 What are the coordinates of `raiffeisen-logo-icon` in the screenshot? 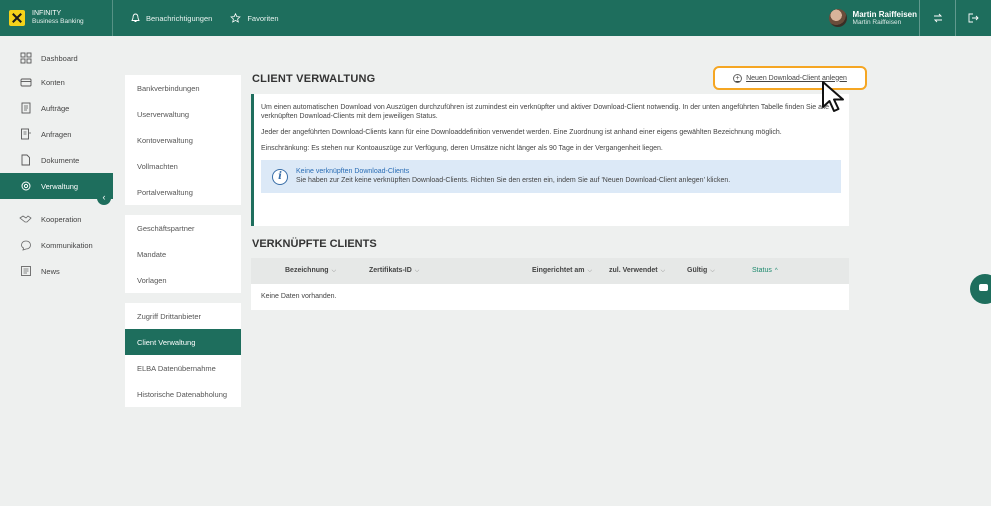 It's located at (17, 18).